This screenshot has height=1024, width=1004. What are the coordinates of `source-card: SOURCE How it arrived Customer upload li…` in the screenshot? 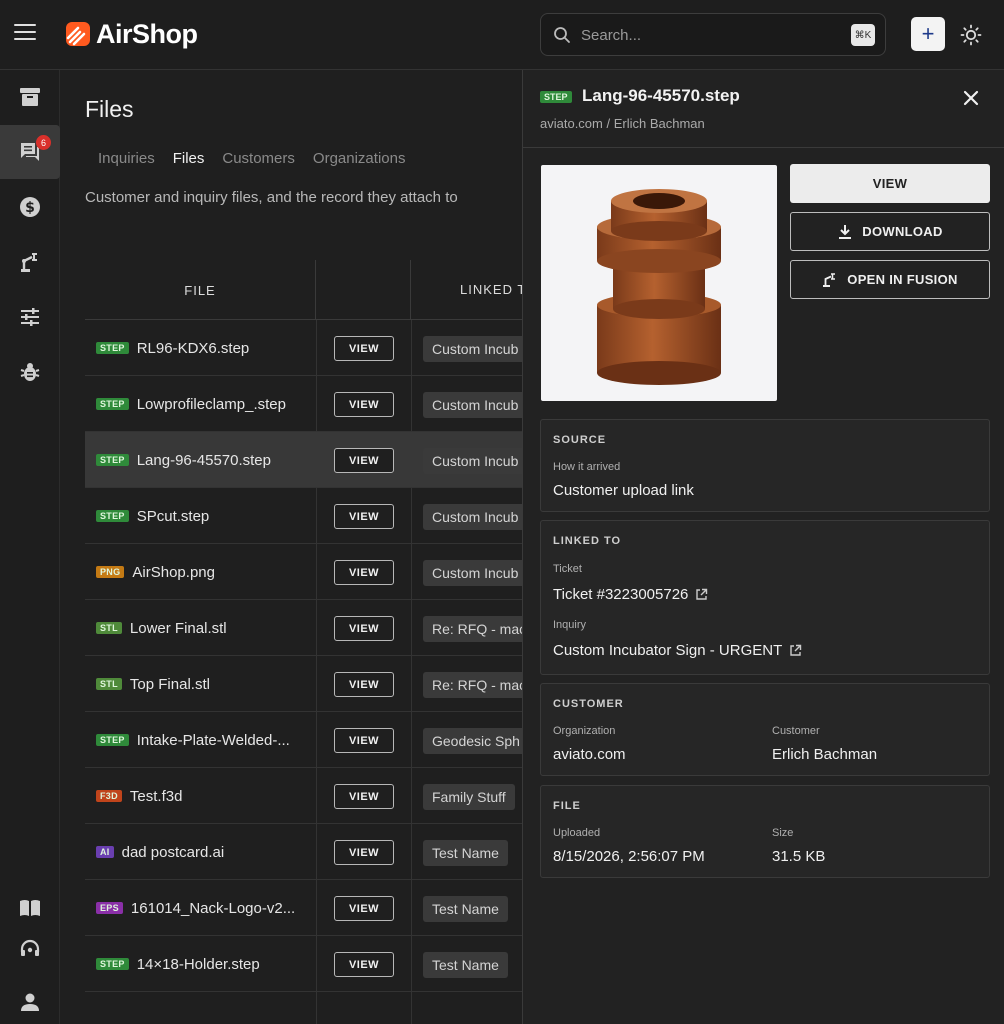 It's located at (765, 465).